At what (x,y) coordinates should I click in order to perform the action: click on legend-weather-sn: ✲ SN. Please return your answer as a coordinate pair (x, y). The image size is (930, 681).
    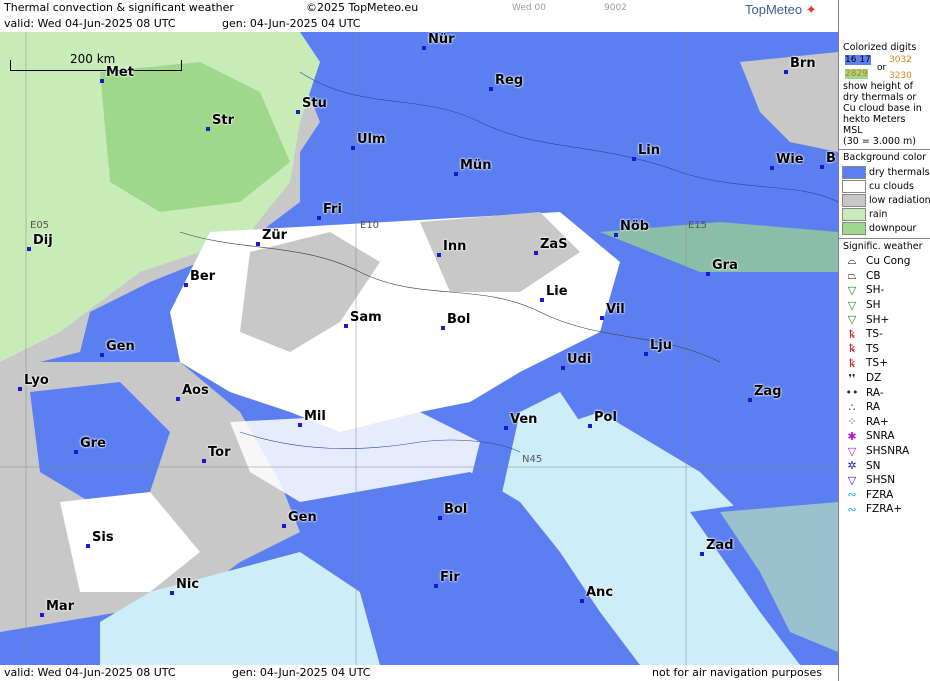
    Looking at the image, I should click on (884, 465).